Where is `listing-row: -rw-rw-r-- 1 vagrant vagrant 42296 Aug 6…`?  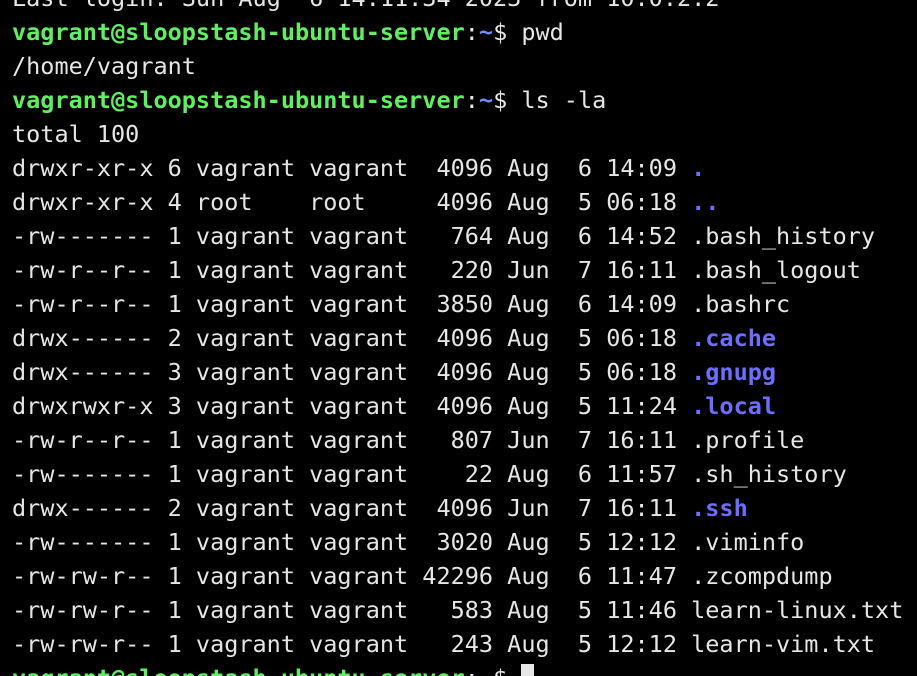 listing-row: -rw-rw-r-- 1 vagrant vagrant 42296 Aug 6… is located at coordinates (464, 576).